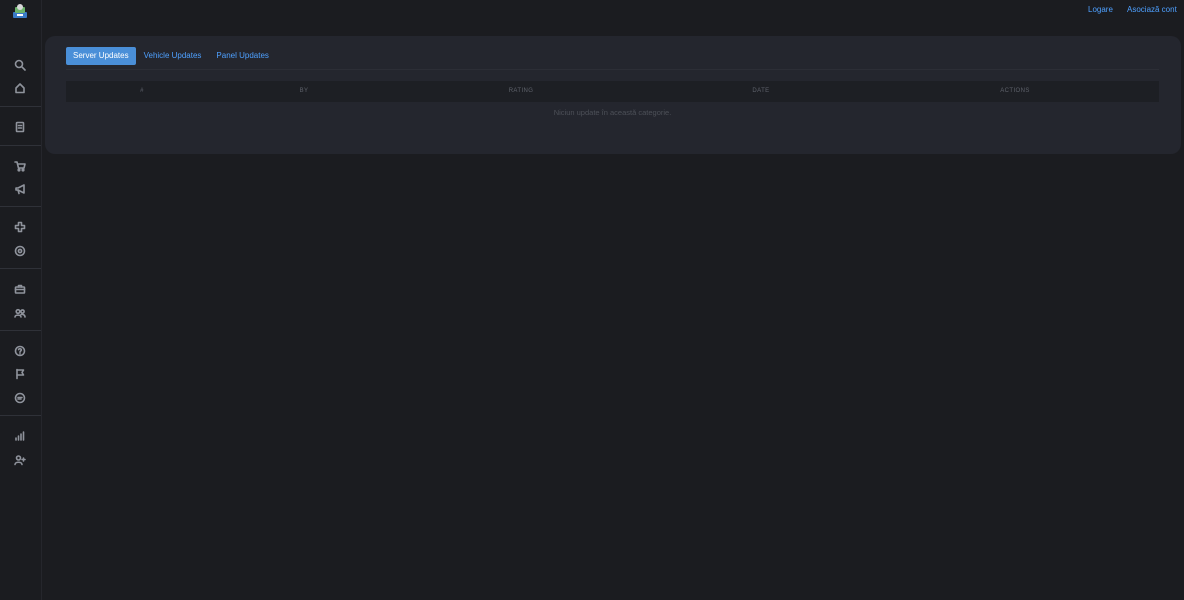 This screenshot has height=600, width=1184. What do you see at coordinates (521, 91) in the screenshot?
I see `column-header-rating: RATING` at bounding box center [521, 91].